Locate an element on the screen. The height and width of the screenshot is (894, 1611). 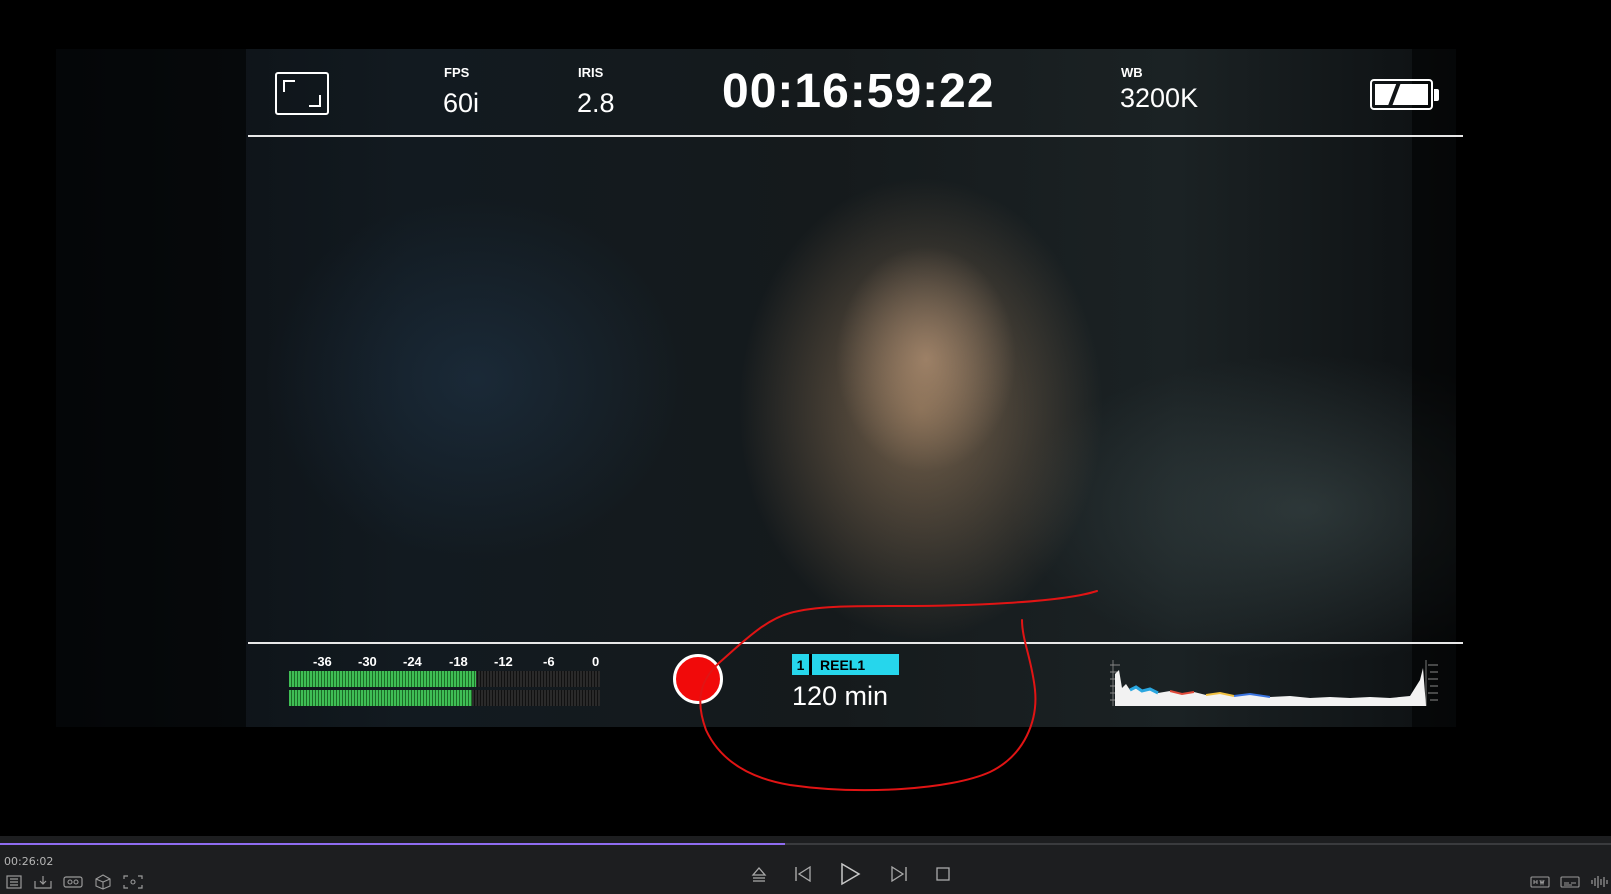
audio-meter-ch1 is located at coordinates (444, 679).